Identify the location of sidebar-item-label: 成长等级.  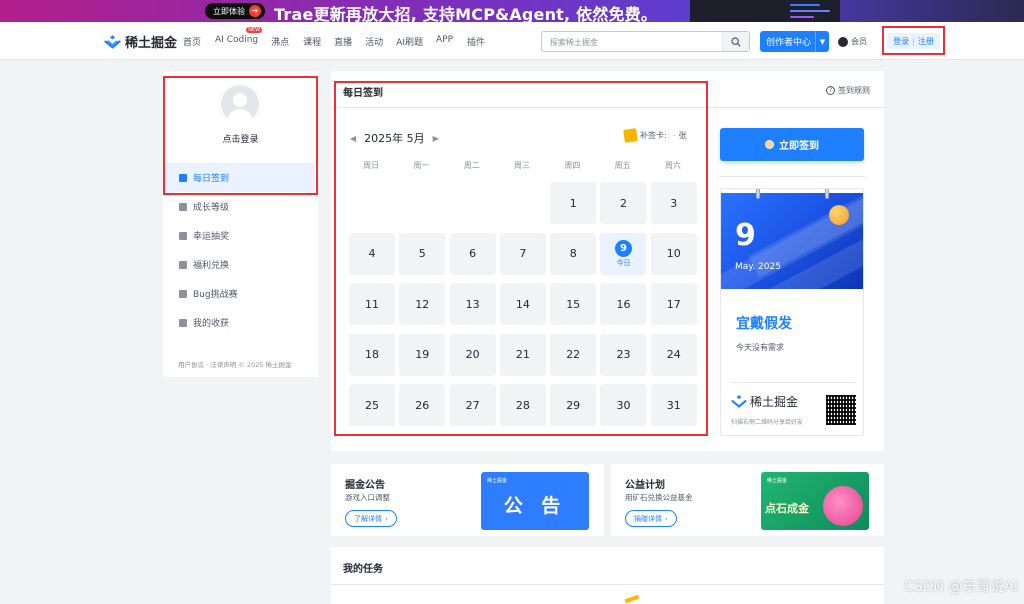
(211, 208).